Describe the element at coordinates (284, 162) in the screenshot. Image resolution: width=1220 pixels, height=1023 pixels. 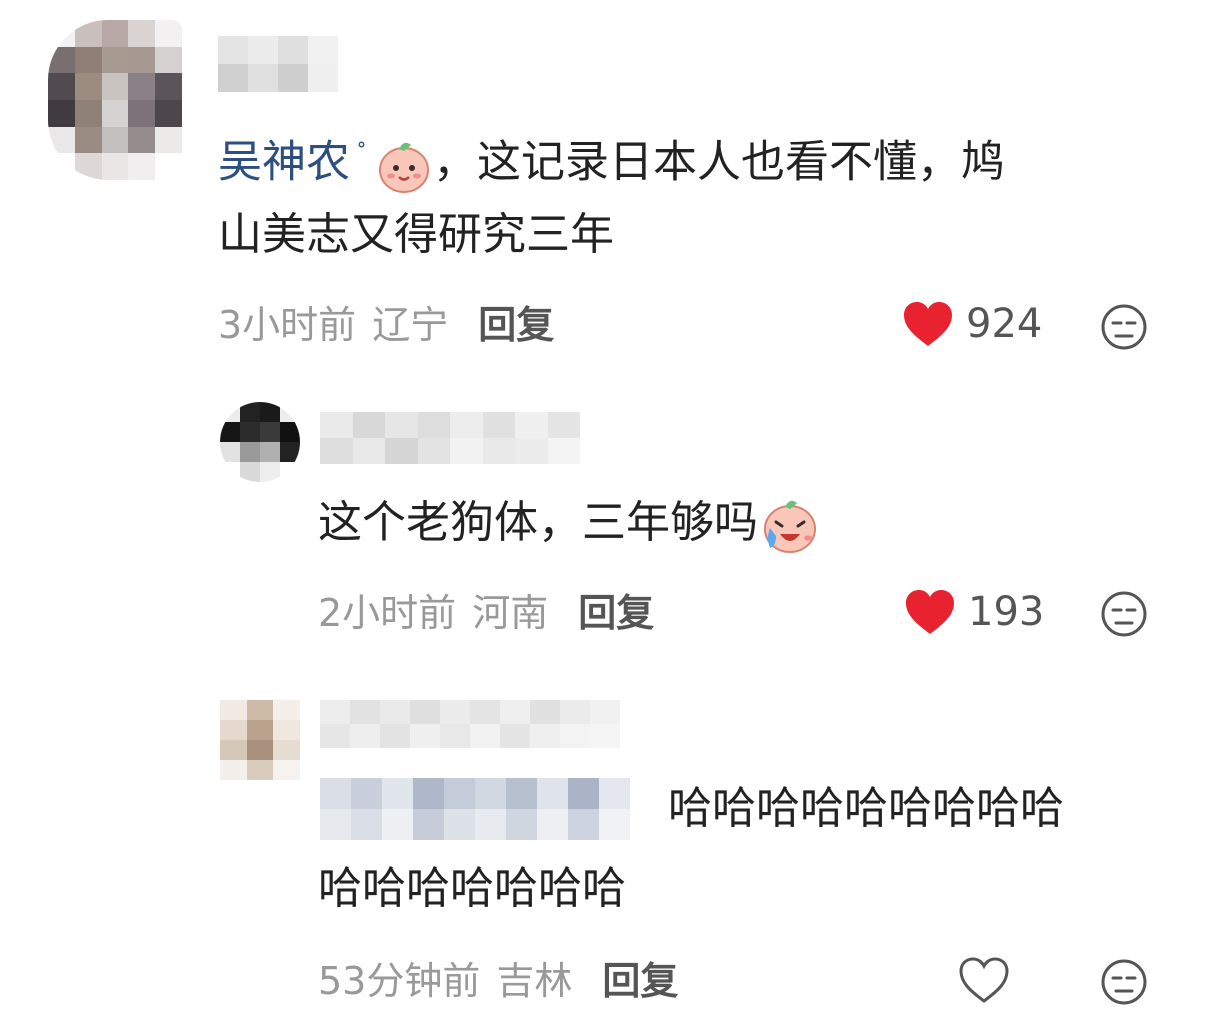
I see `mention-link: 吴神农` at that location.